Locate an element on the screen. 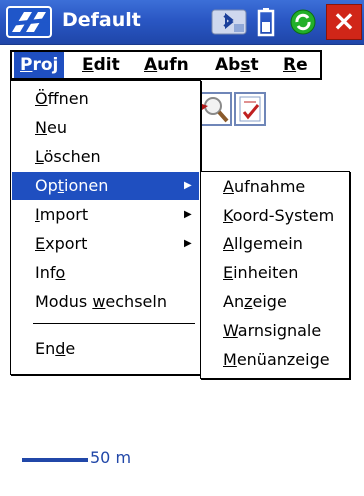 This screenshot has height=496, width=364. submenu-item-einheiten: Einheiten is located at coordinates (260, 273).